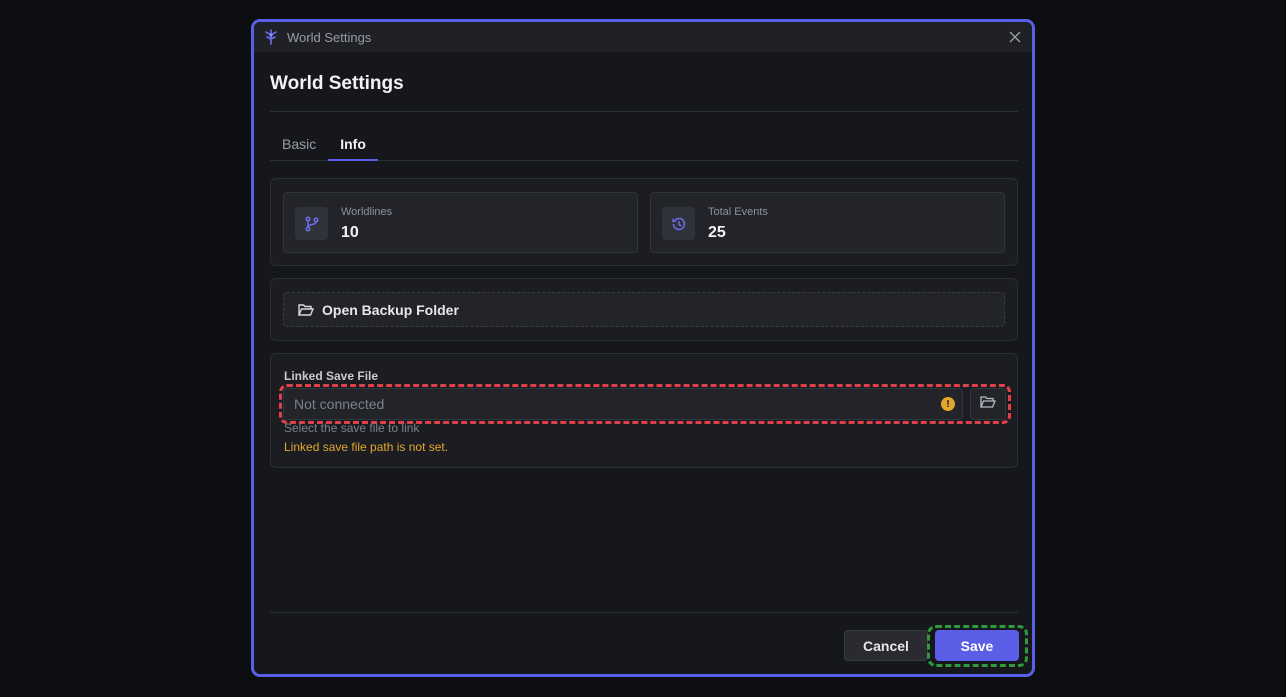 This screenshot has width=1286, height=697. I want to click on open-backup-folder-button: Open Backup Folder, so click(644, 309).